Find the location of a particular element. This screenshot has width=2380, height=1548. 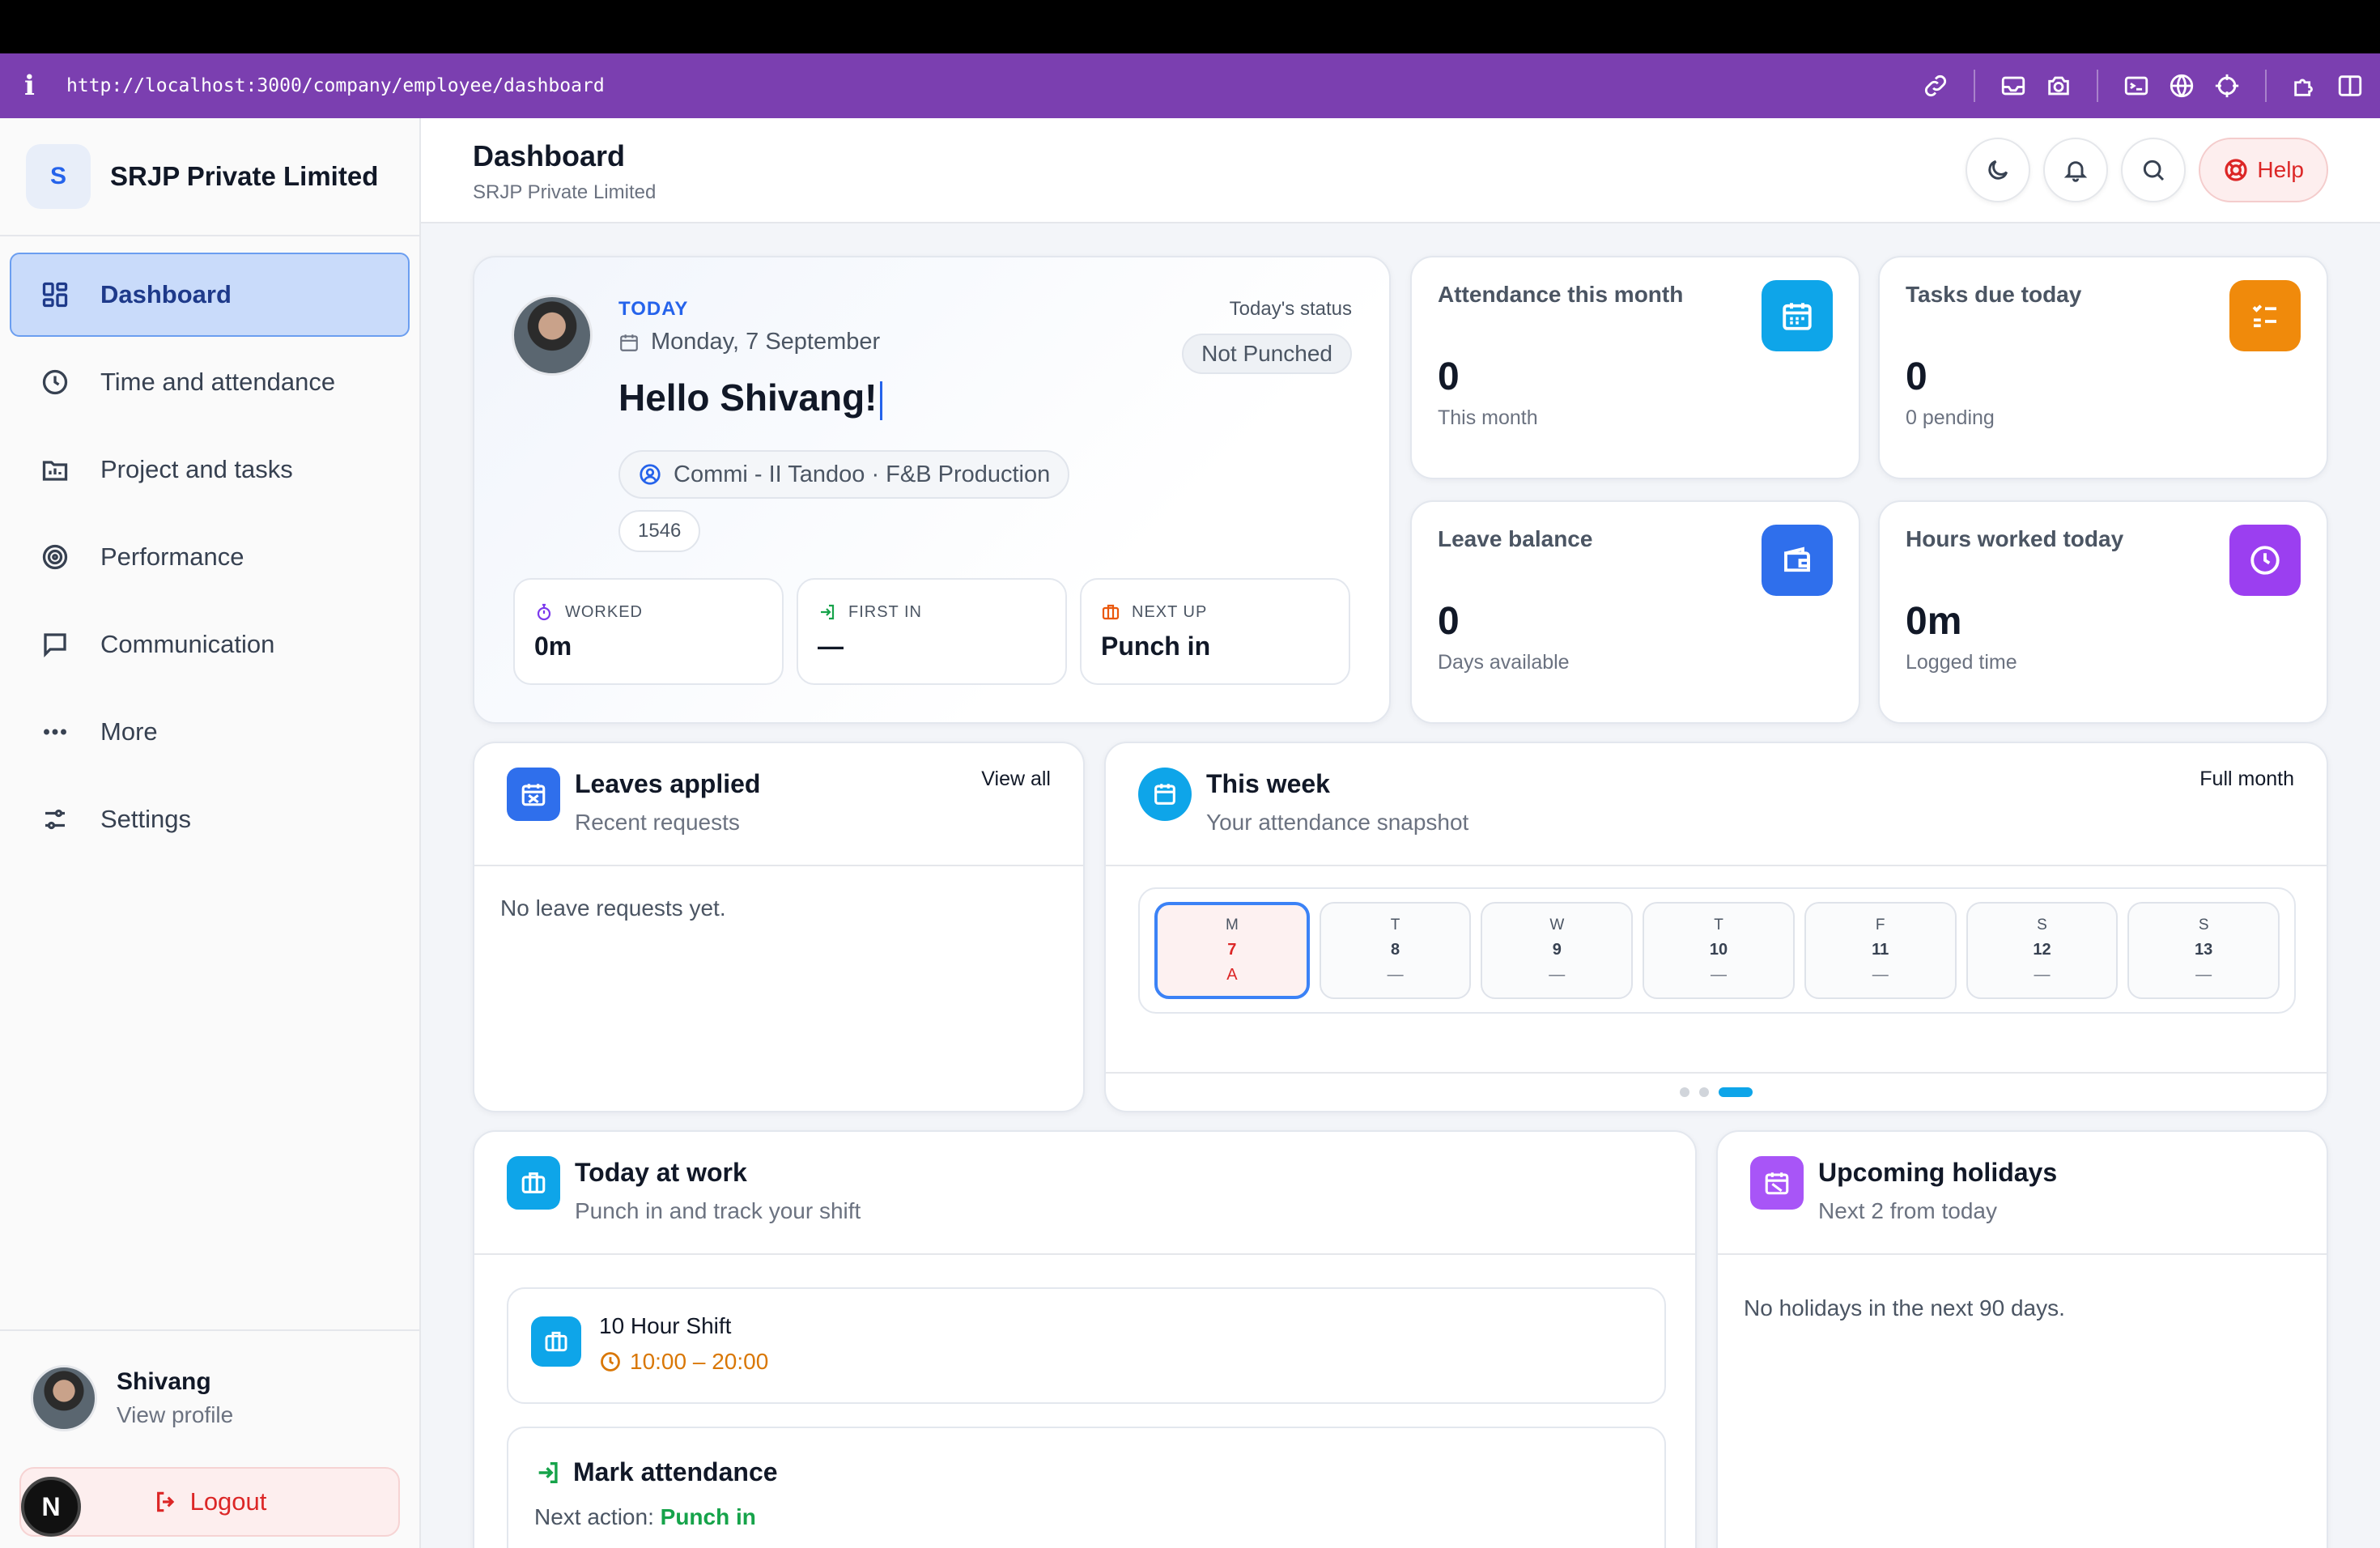

day-cell: T 10 — is located at coordinates (1719, 950).